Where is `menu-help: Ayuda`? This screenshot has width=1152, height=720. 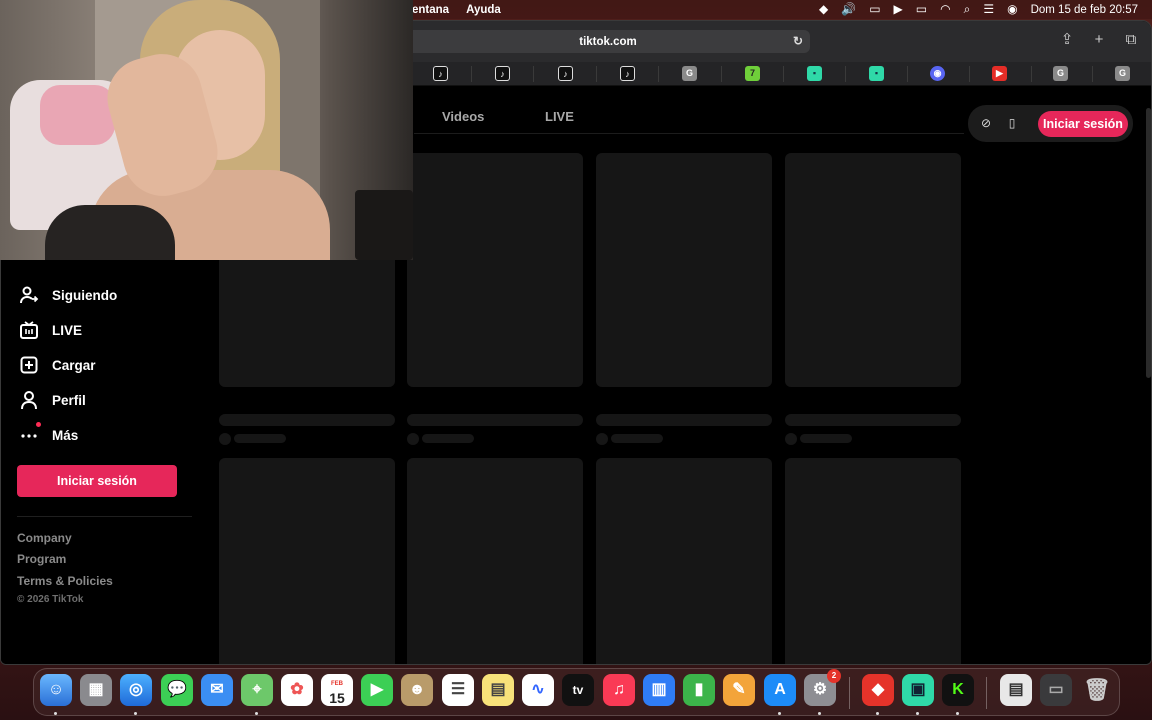
menu-help: Ayuda is located at coordinates (483, 10).